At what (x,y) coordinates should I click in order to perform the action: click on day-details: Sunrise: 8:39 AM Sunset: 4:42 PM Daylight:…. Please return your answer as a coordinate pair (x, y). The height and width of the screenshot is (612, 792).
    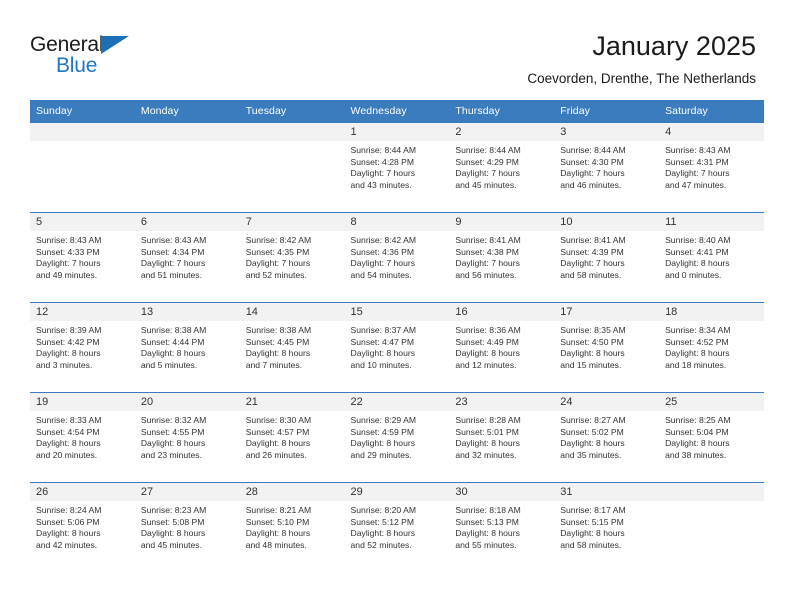
    Looking at the image, I should click on (82, 346).